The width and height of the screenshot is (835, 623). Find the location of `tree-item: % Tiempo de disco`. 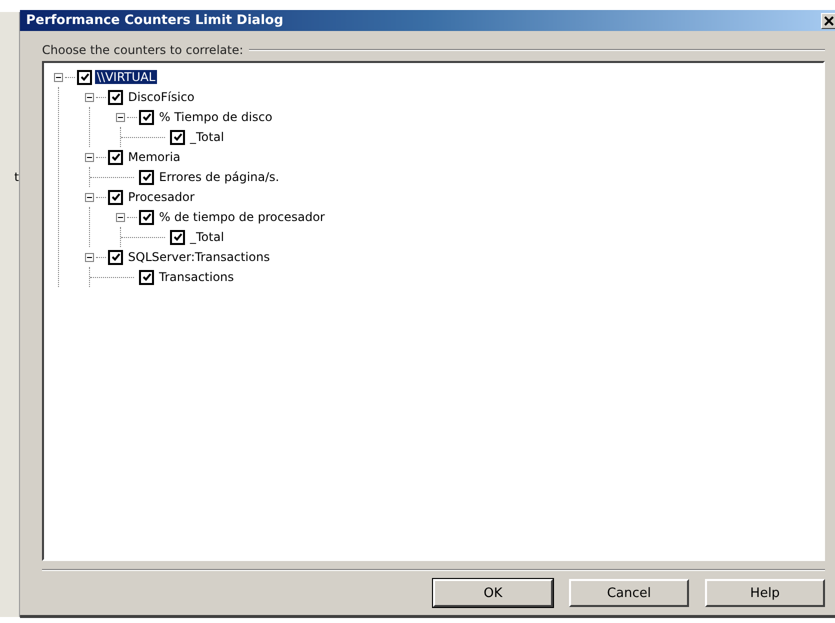

tree-item: % Tiempo de disco is located at coordinates (215, 117).